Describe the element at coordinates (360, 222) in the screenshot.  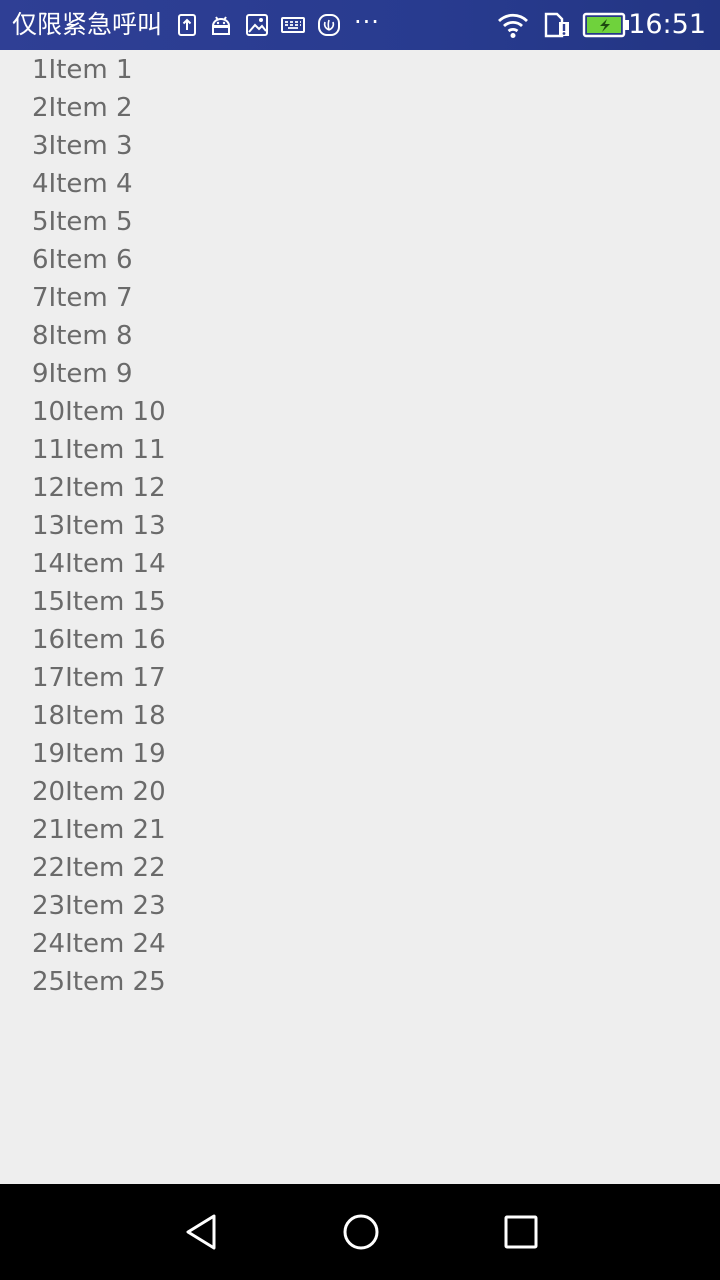
I see `list-item: 5Item 5` at that location.